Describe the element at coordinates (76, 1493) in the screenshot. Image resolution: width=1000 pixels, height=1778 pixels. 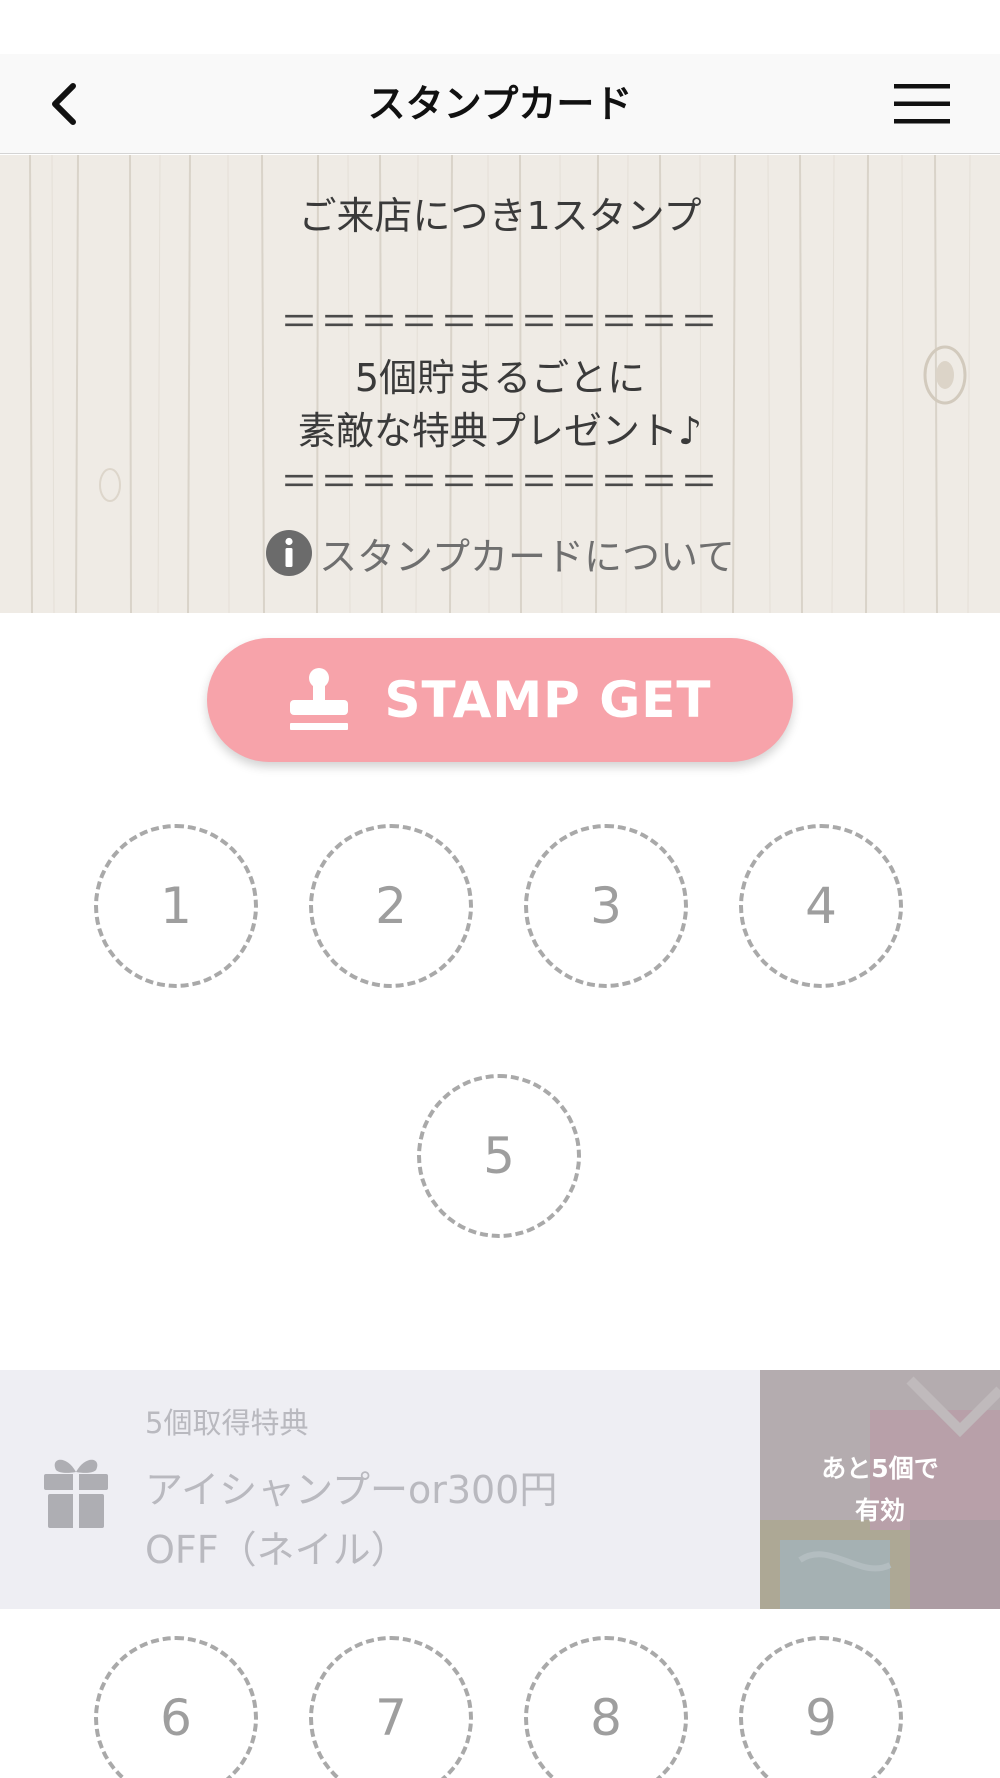
I see `gift-icon` at that location.